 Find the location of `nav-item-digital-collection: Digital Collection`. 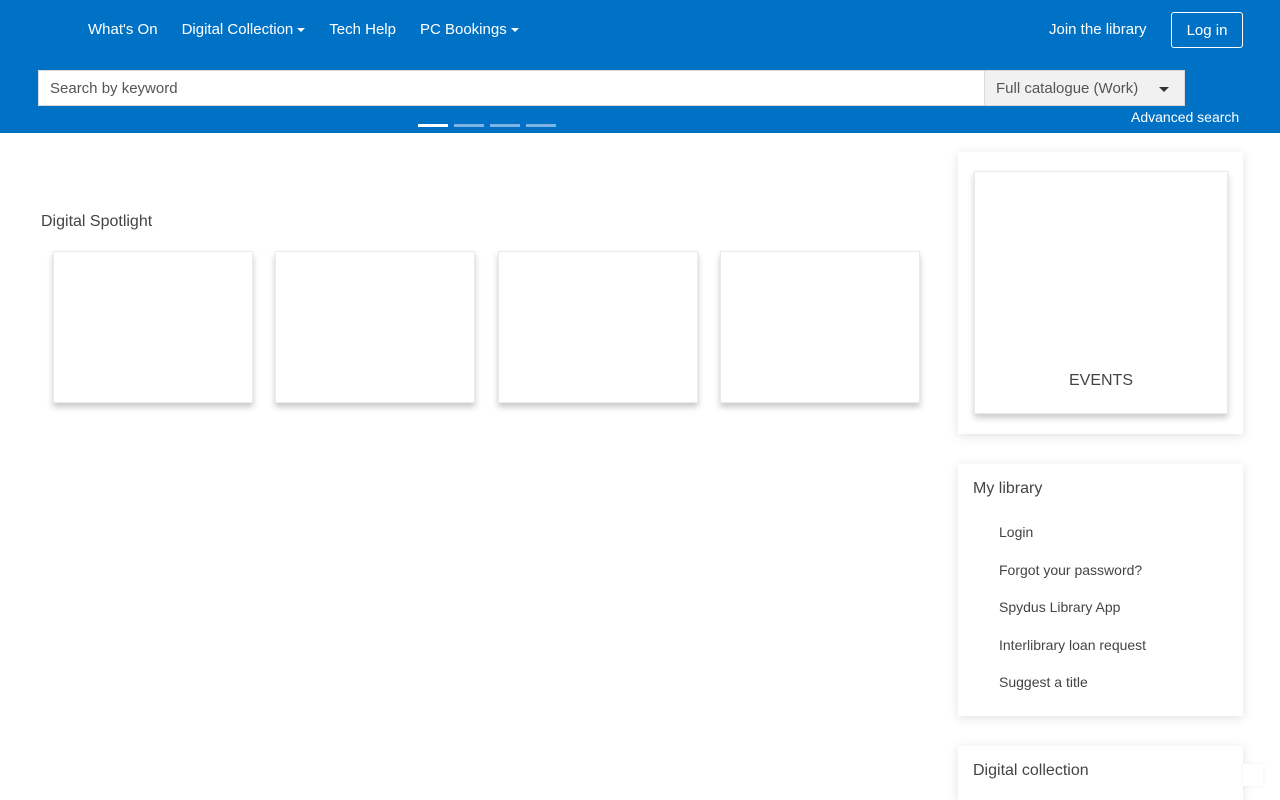

nav-item-digital-collection: Digital Collection is located at coordinates (244, 30).